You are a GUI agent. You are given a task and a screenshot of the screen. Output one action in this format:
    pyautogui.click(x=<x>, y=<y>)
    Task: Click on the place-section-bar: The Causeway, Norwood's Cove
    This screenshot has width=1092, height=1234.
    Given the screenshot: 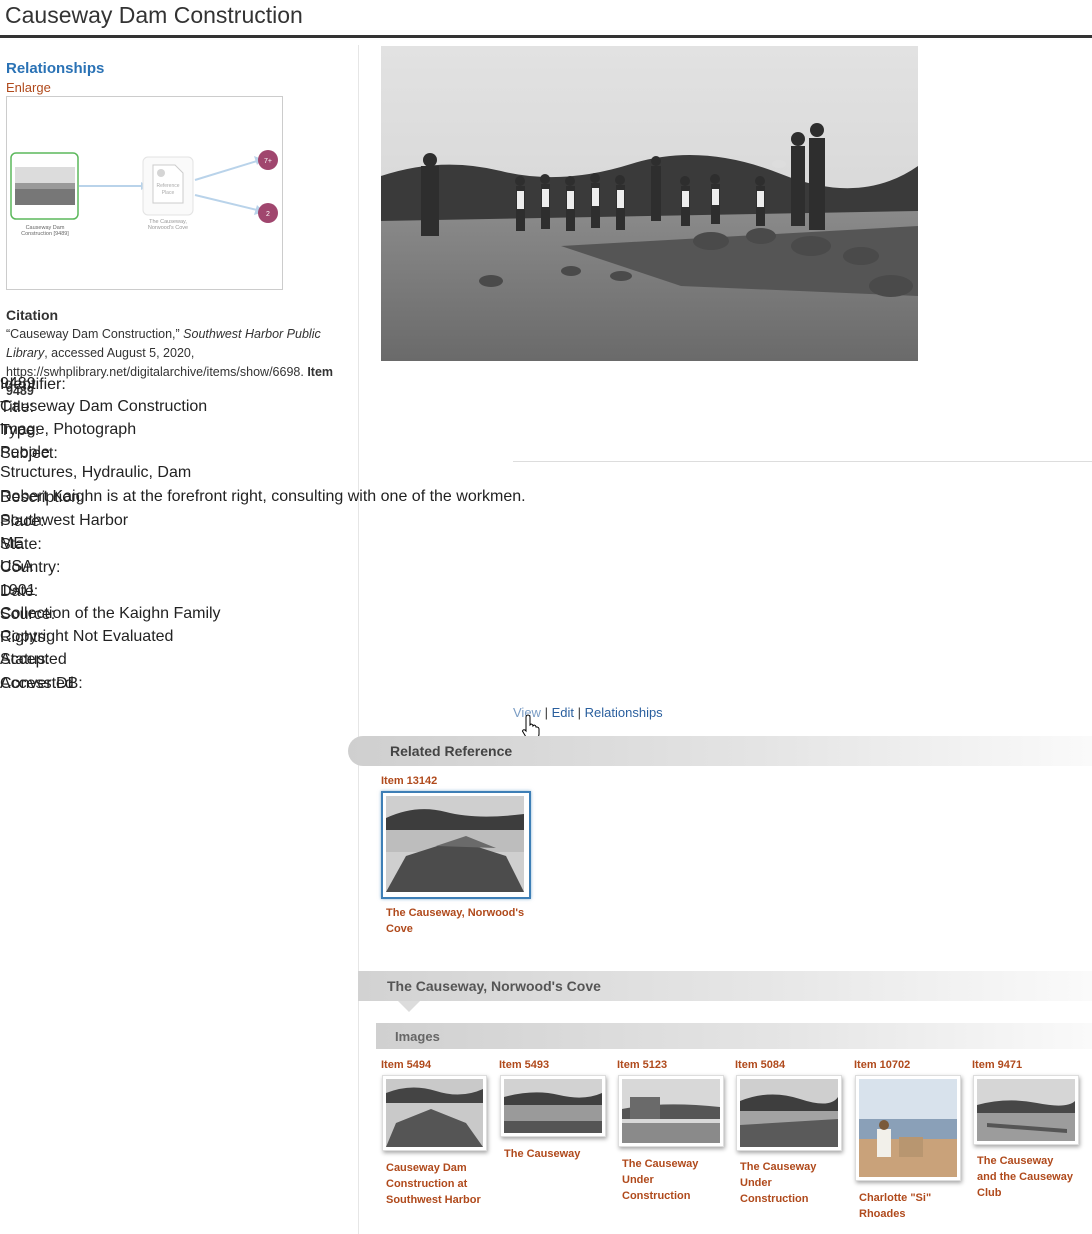 What is the action you would take?
    pyautogui.click(x=725, y=986)
    